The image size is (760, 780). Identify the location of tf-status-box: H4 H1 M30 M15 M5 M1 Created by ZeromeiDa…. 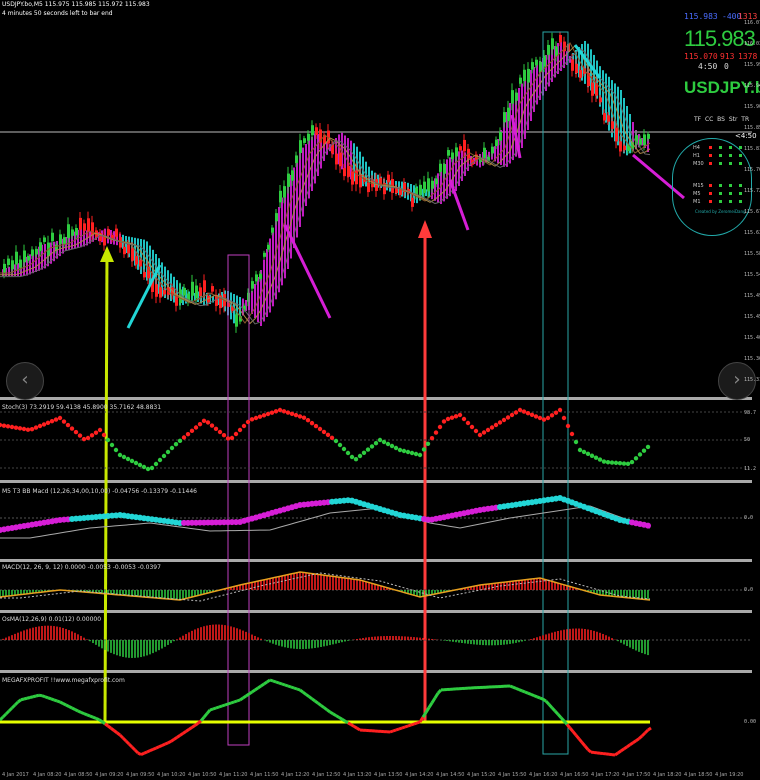
(712, 187).